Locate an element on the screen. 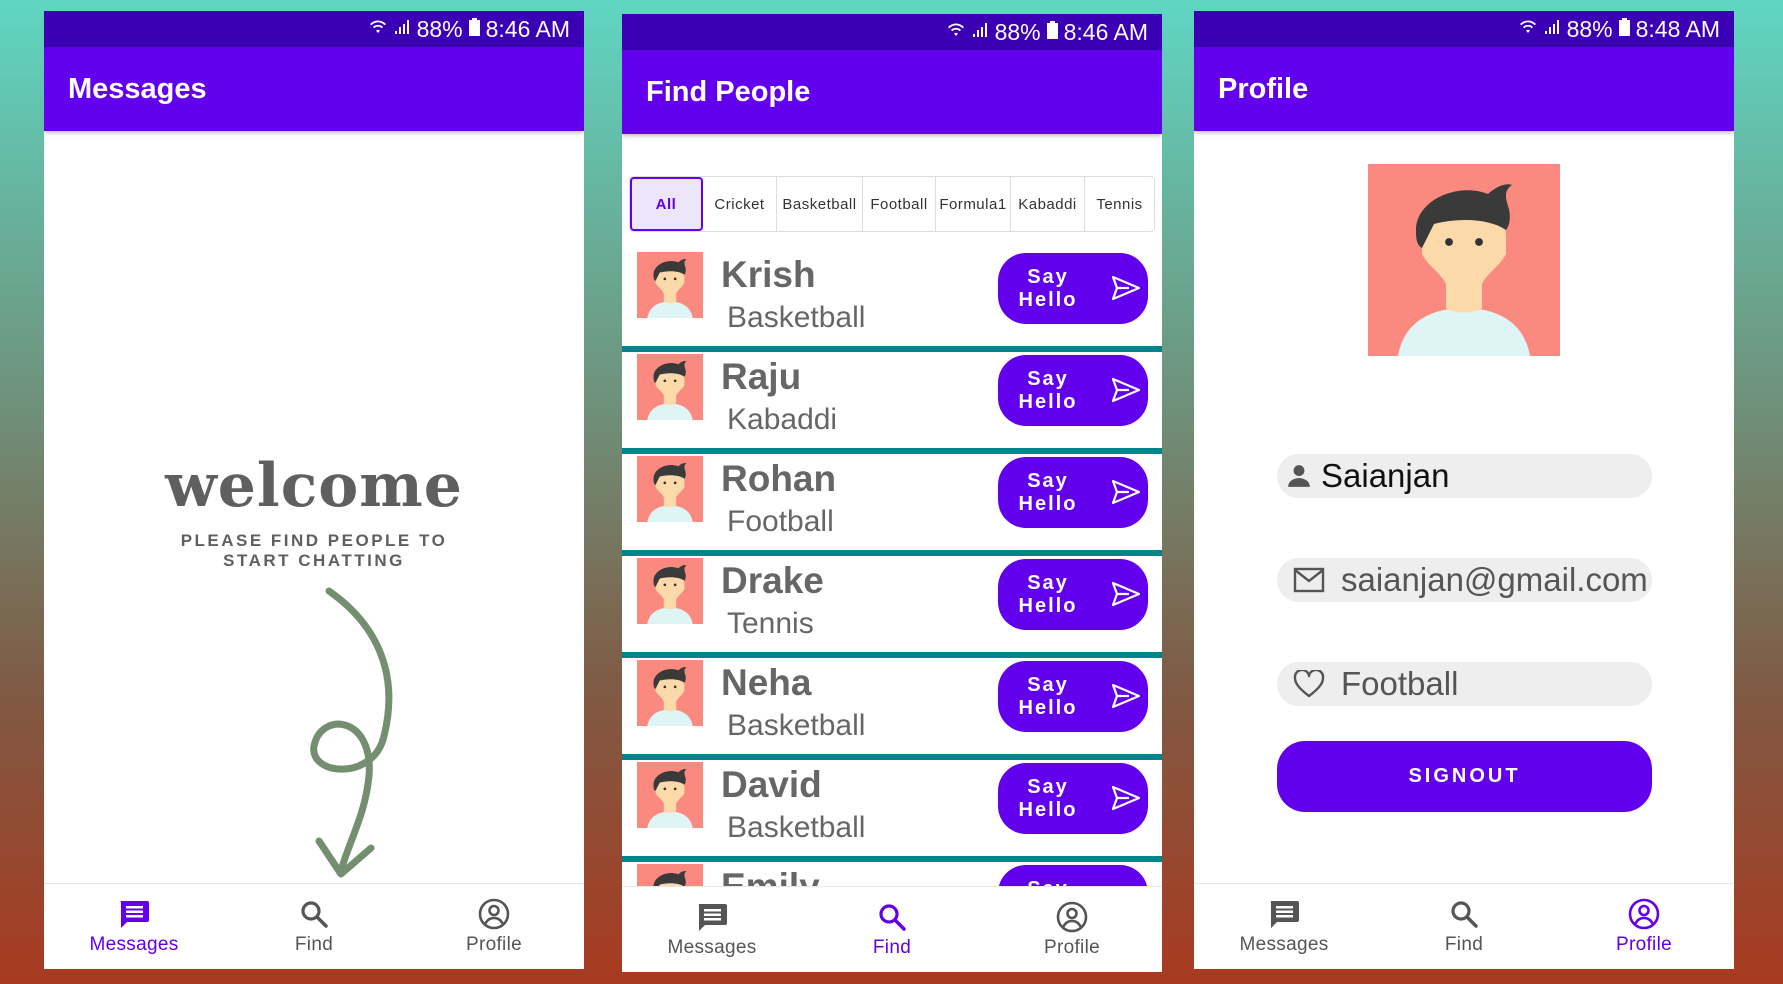  person-name: David is located at coordinates (771, 784).